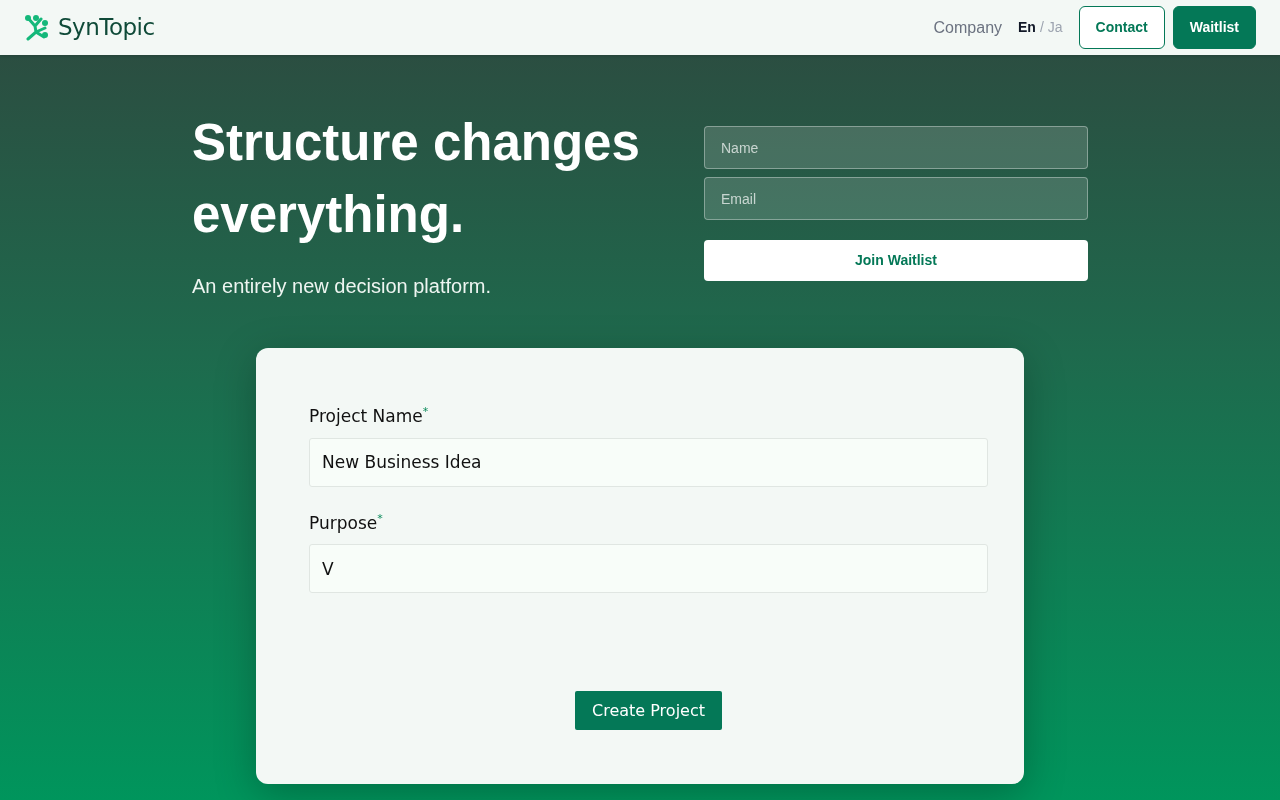 This screenshot has height=800, width=1280. I want to click on waitlist-button: Waitlist, so click(1214, 27).